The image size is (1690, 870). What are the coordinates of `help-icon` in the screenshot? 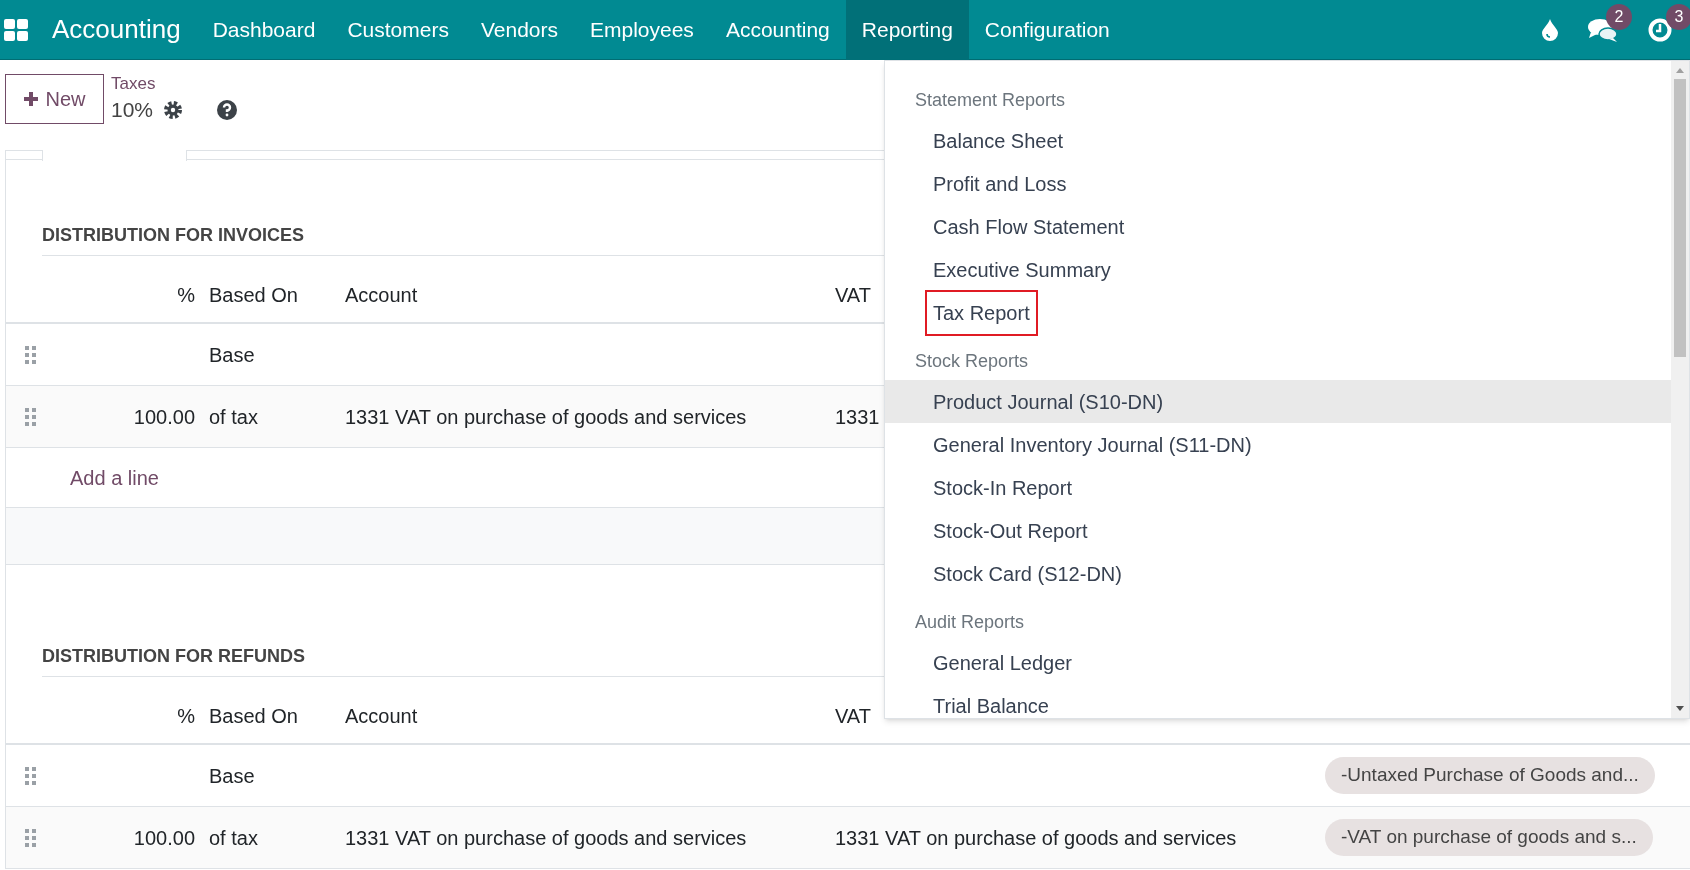 It's located at (227, 110).